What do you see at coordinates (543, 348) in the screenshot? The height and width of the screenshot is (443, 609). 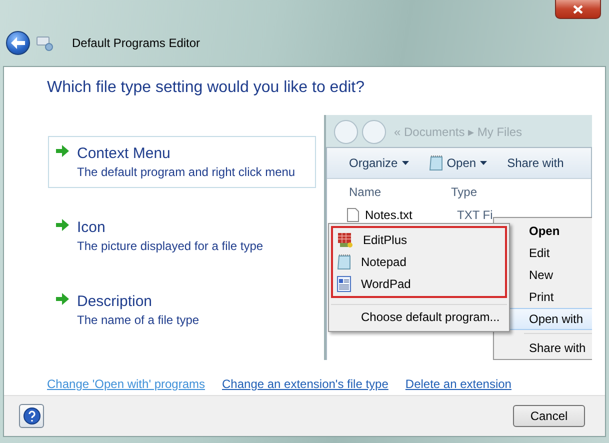 I see `menu-item: Share with` at bounding box center [543, 348].